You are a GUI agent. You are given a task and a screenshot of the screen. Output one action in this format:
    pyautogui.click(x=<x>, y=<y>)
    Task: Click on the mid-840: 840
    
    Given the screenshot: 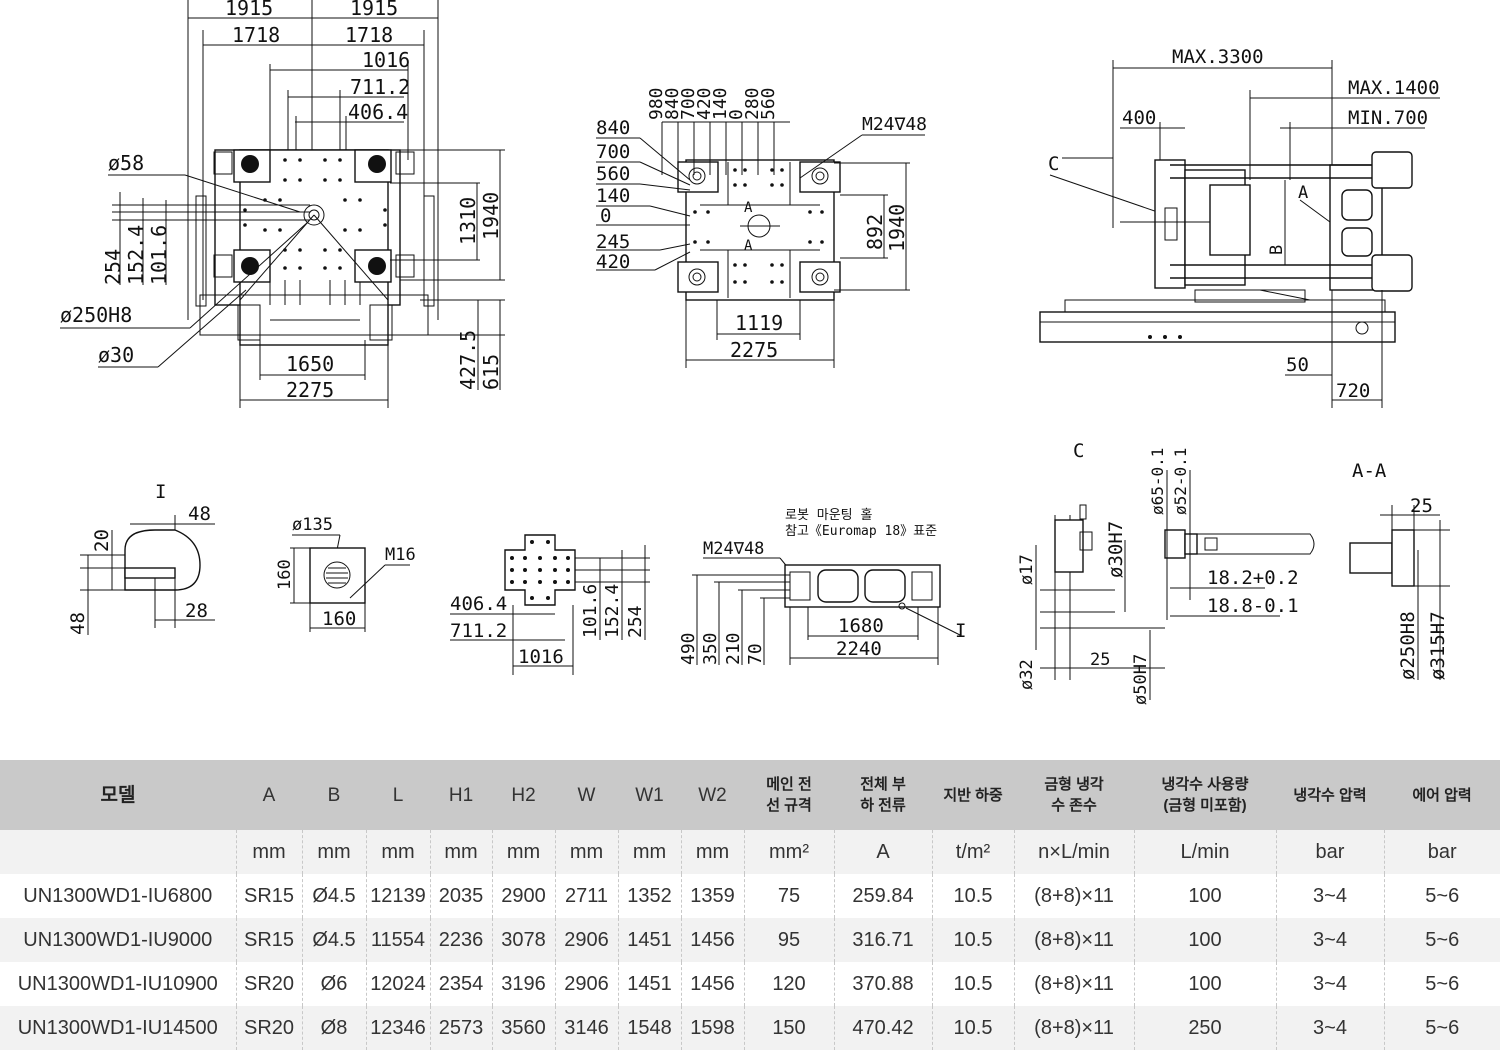 What is the action you would take?
    pyautogui.click(x=613, y=128)
    